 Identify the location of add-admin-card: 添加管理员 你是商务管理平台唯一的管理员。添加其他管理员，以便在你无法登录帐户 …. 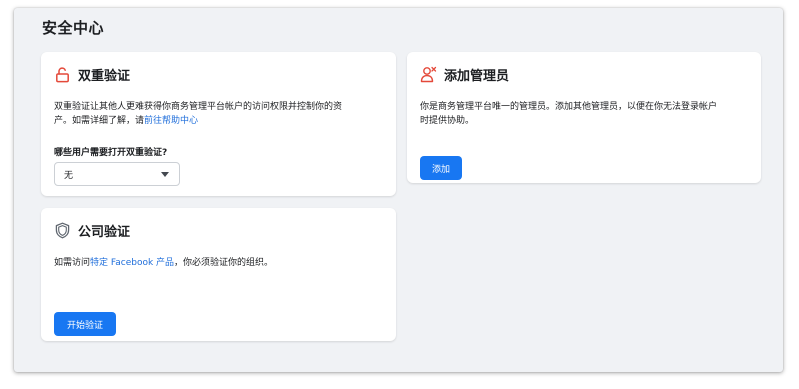
(584, 117).